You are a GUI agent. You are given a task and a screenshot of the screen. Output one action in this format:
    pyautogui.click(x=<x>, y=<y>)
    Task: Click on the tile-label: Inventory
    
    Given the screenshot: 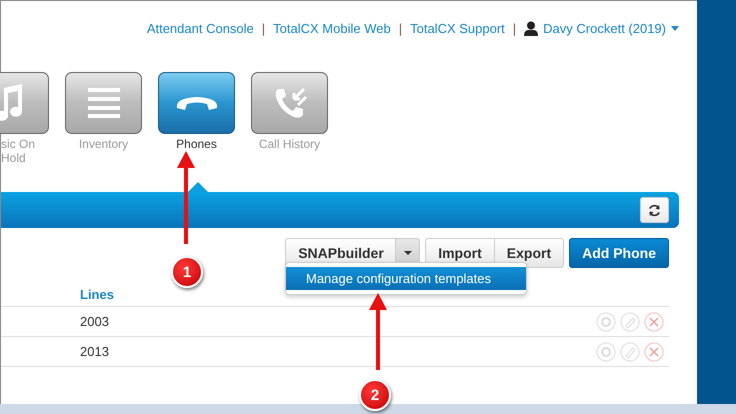 What is the action you would take?
    pyautogui.click(x=103, y=144)
    